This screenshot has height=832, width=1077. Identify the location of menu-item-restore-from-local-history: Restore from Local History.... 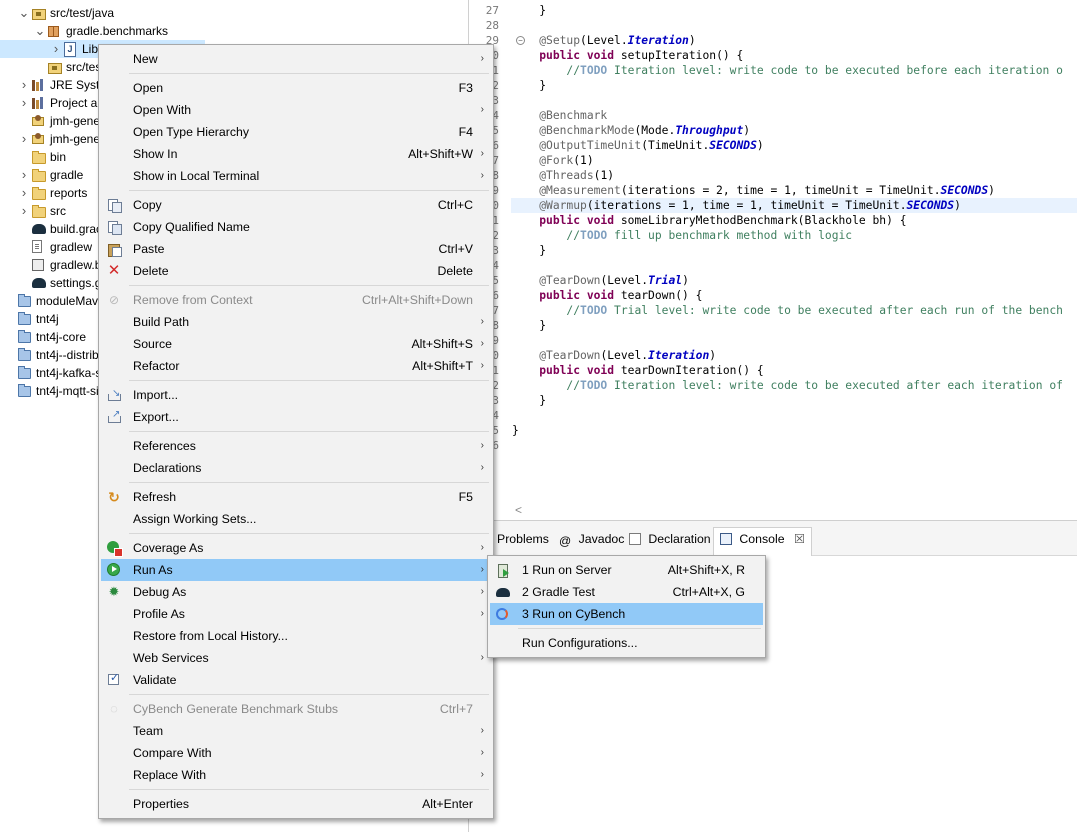
(296, 636).